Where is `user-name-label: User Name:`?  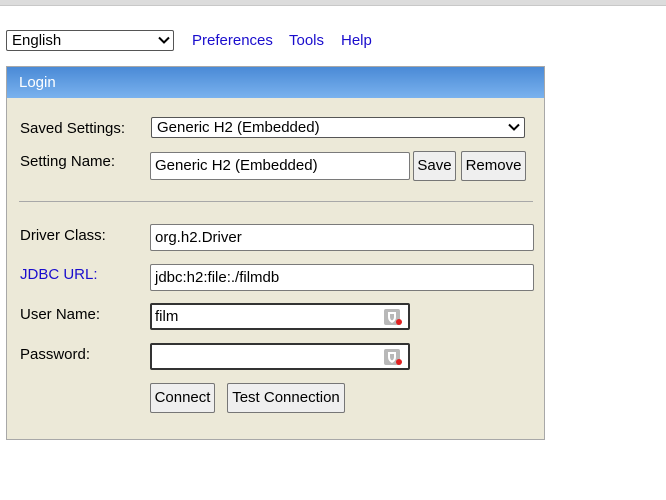 user-name-label: User Name: is located at coordinates (60, 314).